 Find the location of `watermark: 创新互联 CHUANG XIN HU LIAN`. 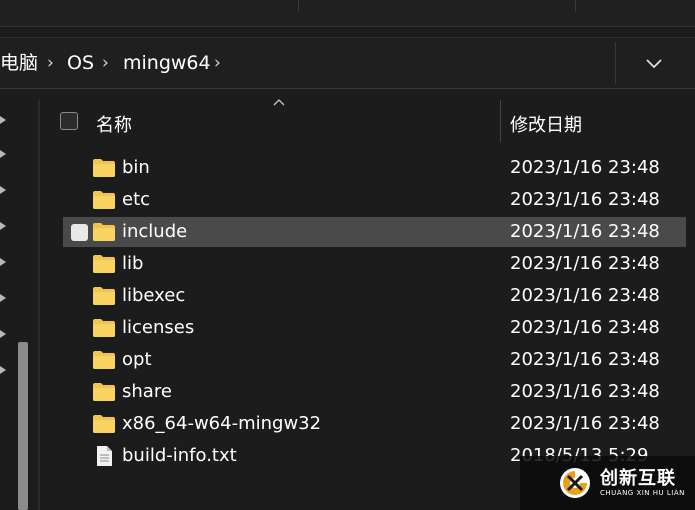

watermark: 创新互联 CHUANG XIN HU LIAN is located at coordinates (607, 483).